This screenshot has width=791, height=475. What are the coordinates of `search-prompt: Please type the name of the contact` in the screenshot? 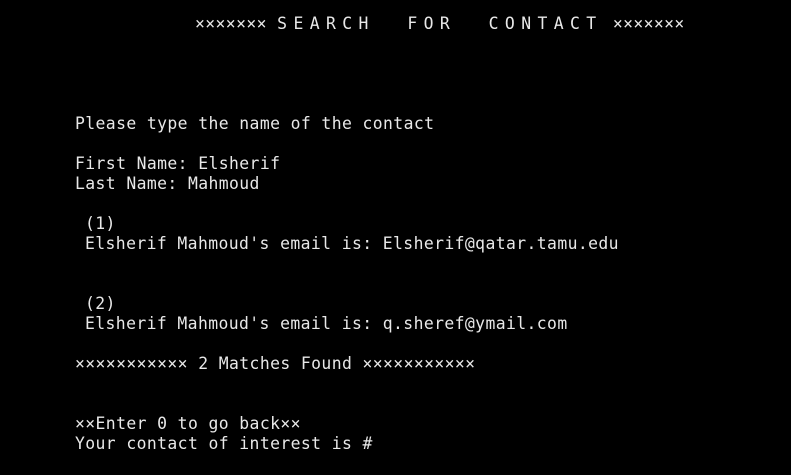 It's located at (255, 123).